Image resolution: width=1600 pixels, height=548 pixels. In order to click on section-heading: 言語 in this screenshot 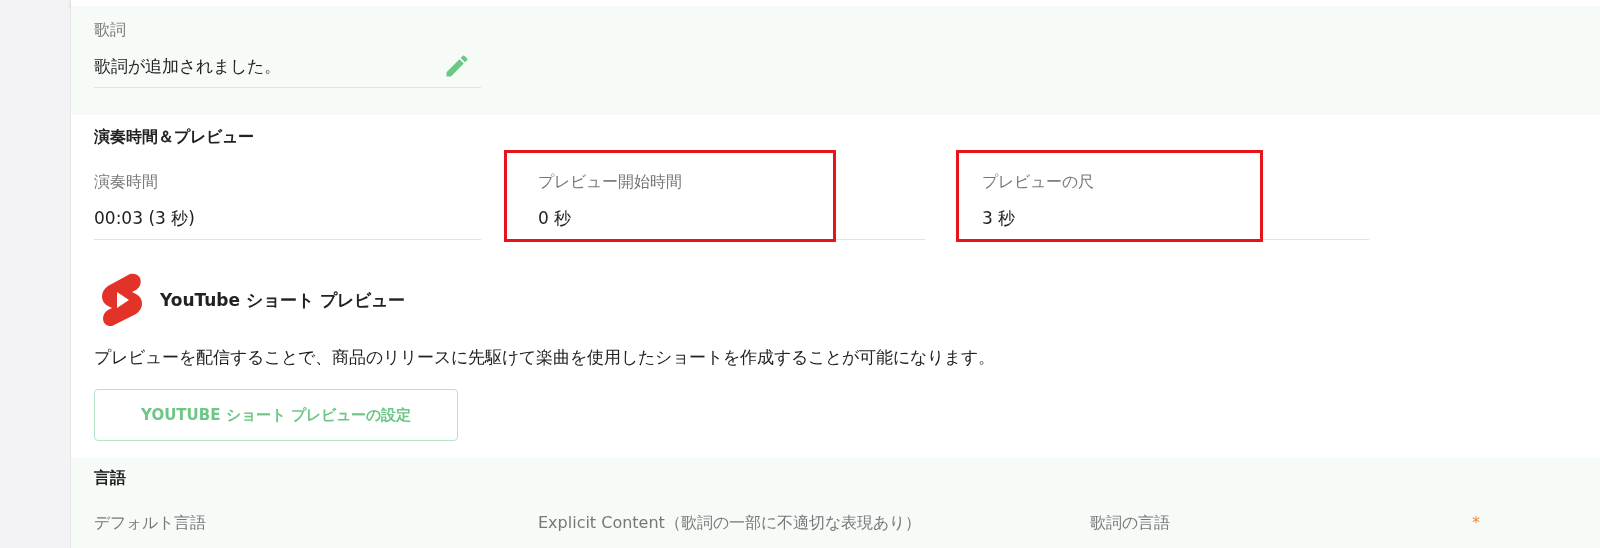, I will do `click(110, 478)`.